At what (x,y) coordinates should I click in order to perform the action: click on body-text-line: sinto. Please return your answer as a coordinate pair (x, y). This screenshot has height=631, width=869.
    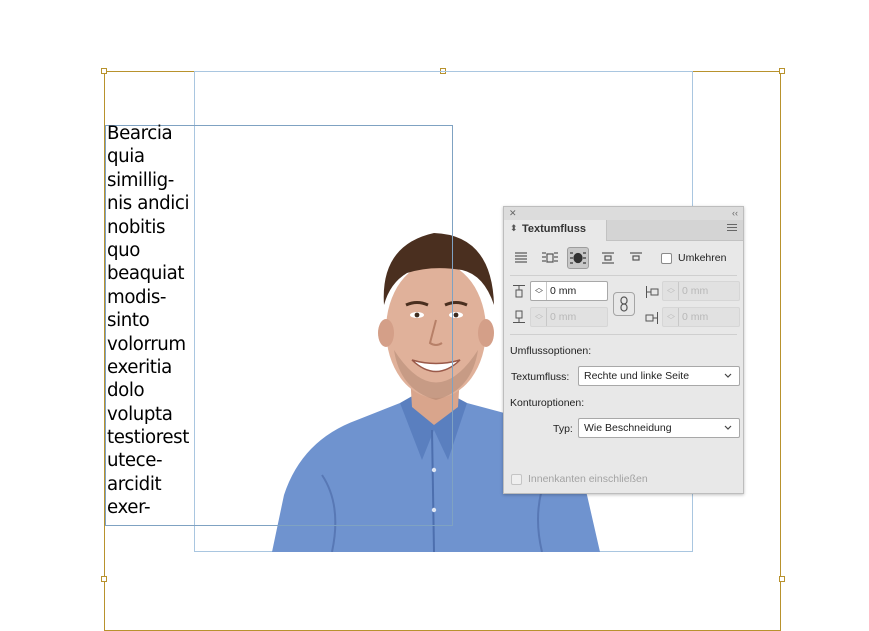
    Looking at the image, I should click on (128, 321).